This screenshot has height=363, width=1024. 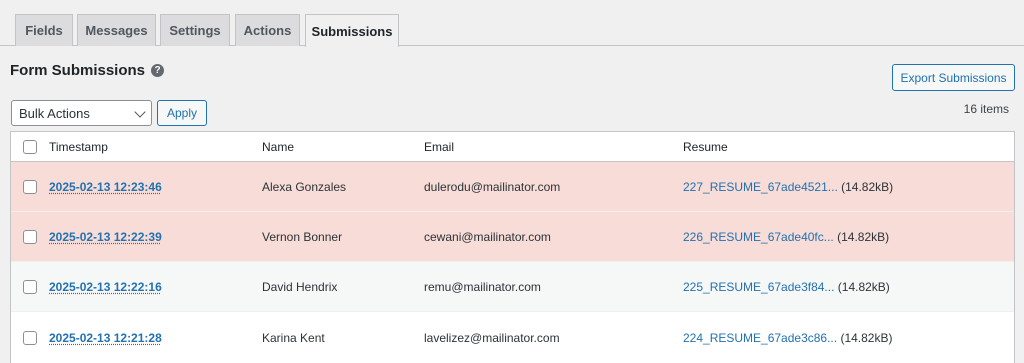 What do you see at coordinates (439, 147) in the screenshot?
I see `column-header-email: Email` at bounding box center [439, 147].